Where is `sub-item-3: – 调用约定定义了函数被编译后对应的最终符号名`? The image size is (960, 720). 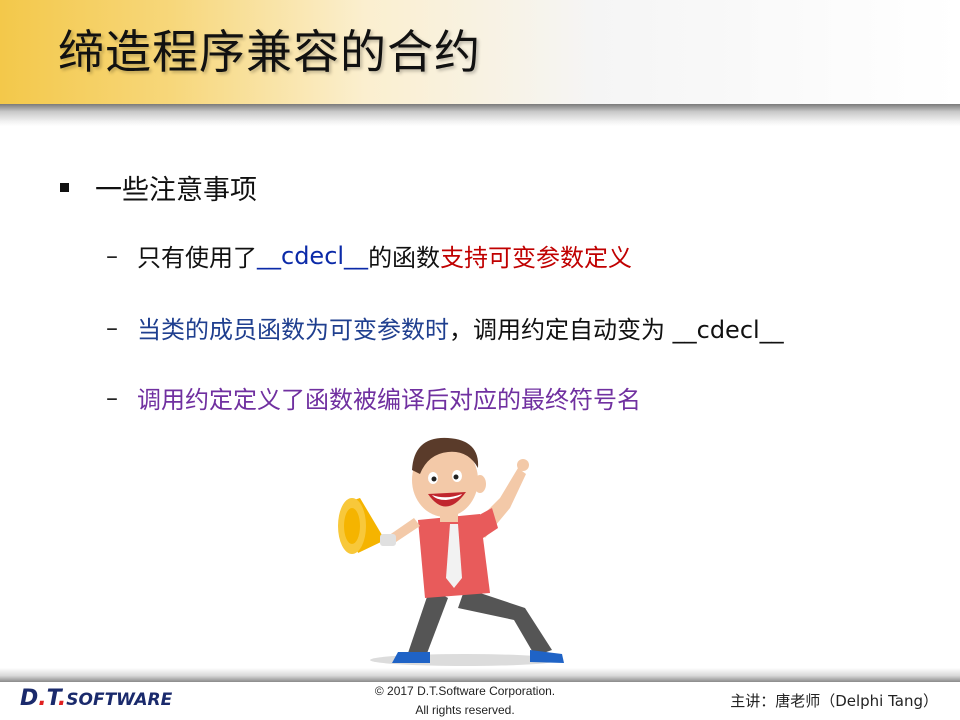 sub-item-3: – 调用约定定义了函数被编译后对应的最终符号名 is located at coordinates (373, 397).